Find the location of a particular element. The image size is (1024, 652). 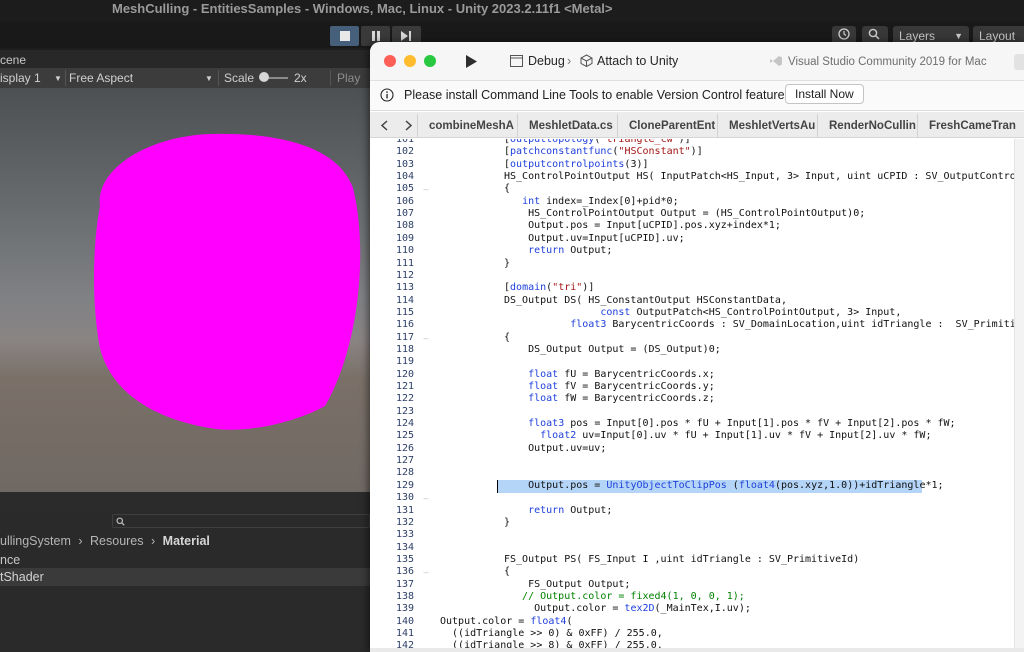

scene-tab-label: cene is located at coordinates (13, 60).